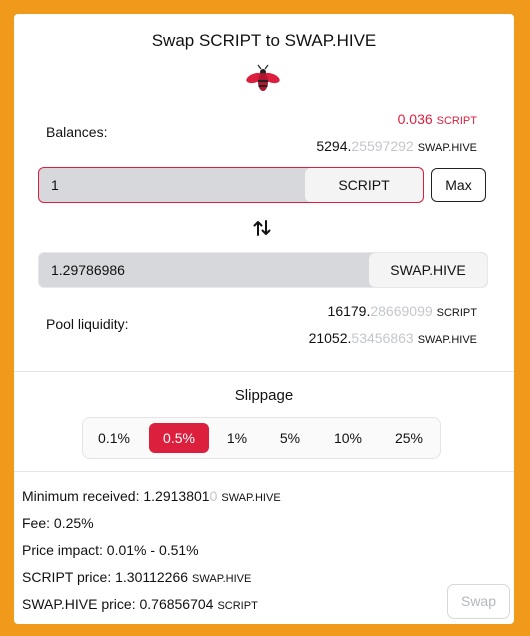 This screenshot has width=530, height=636. Describe the element at coordinates (364, 185) in the screenshot. I see `from-token-label: SCRIPT` at that location.